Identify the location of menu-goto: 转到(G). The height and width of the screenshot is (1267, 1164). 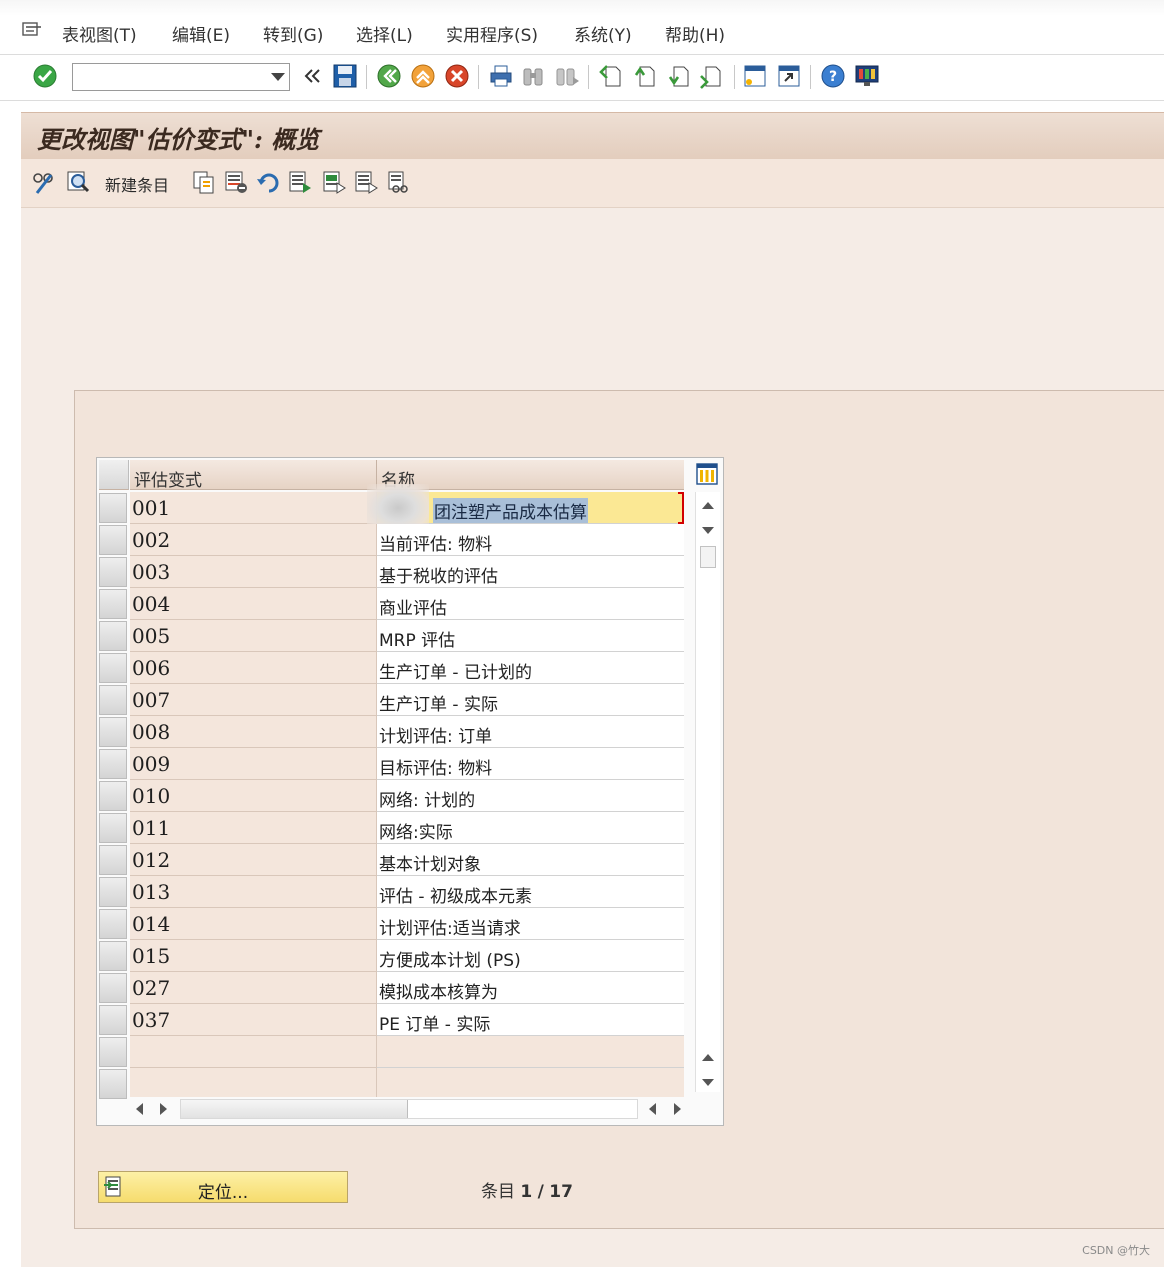
(293, 33).